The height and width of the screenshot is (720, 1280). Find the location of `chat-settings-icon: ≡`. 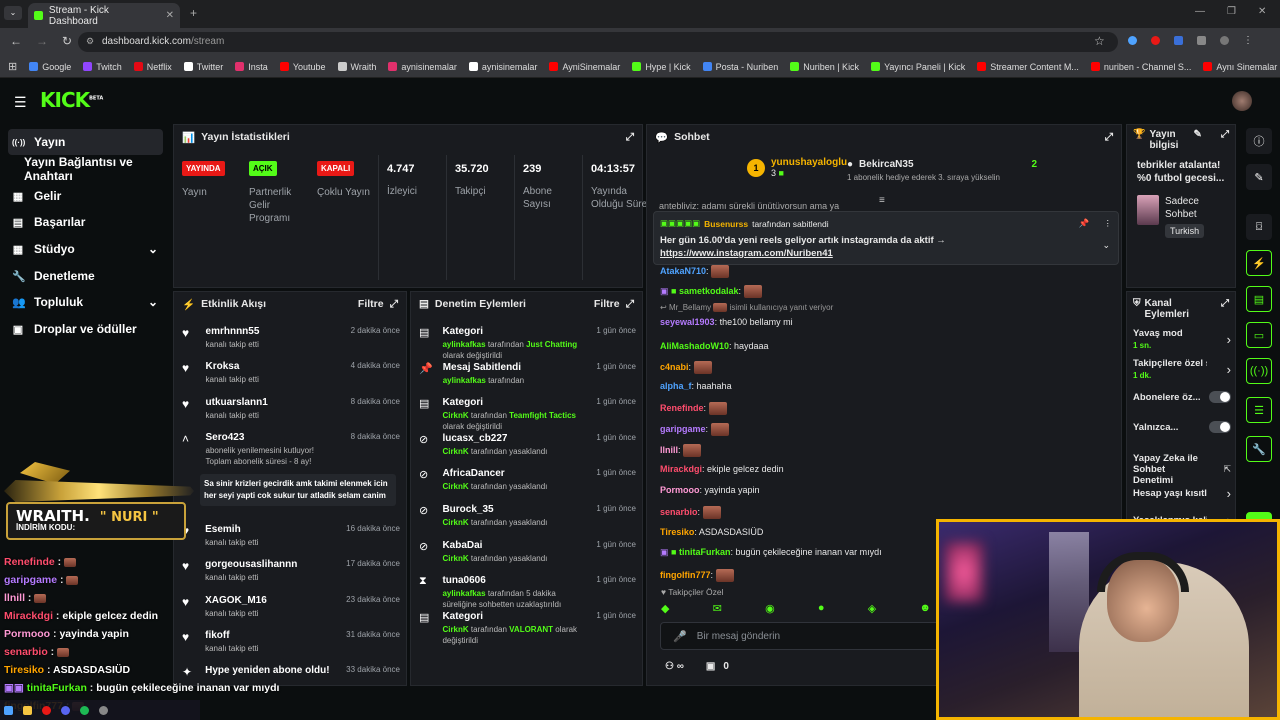

chat-settings-icon: ≡ is located at coordinates (882, 200).